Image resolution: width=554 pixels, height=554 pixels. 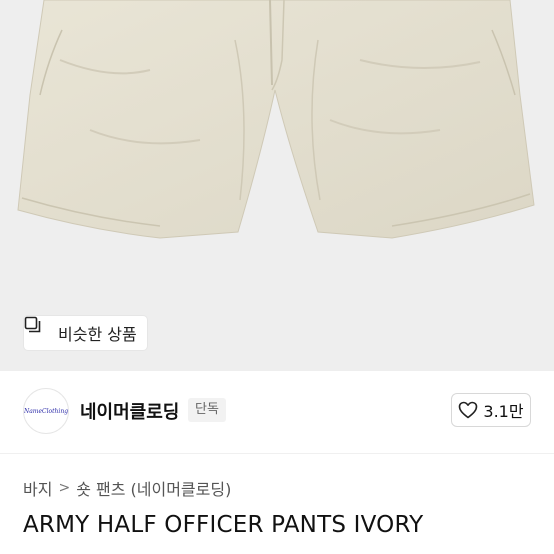 What do you see at coordinates (38, 329) in the screenshot?
I see `similar-products-icon` at bounding box center [38, 329].